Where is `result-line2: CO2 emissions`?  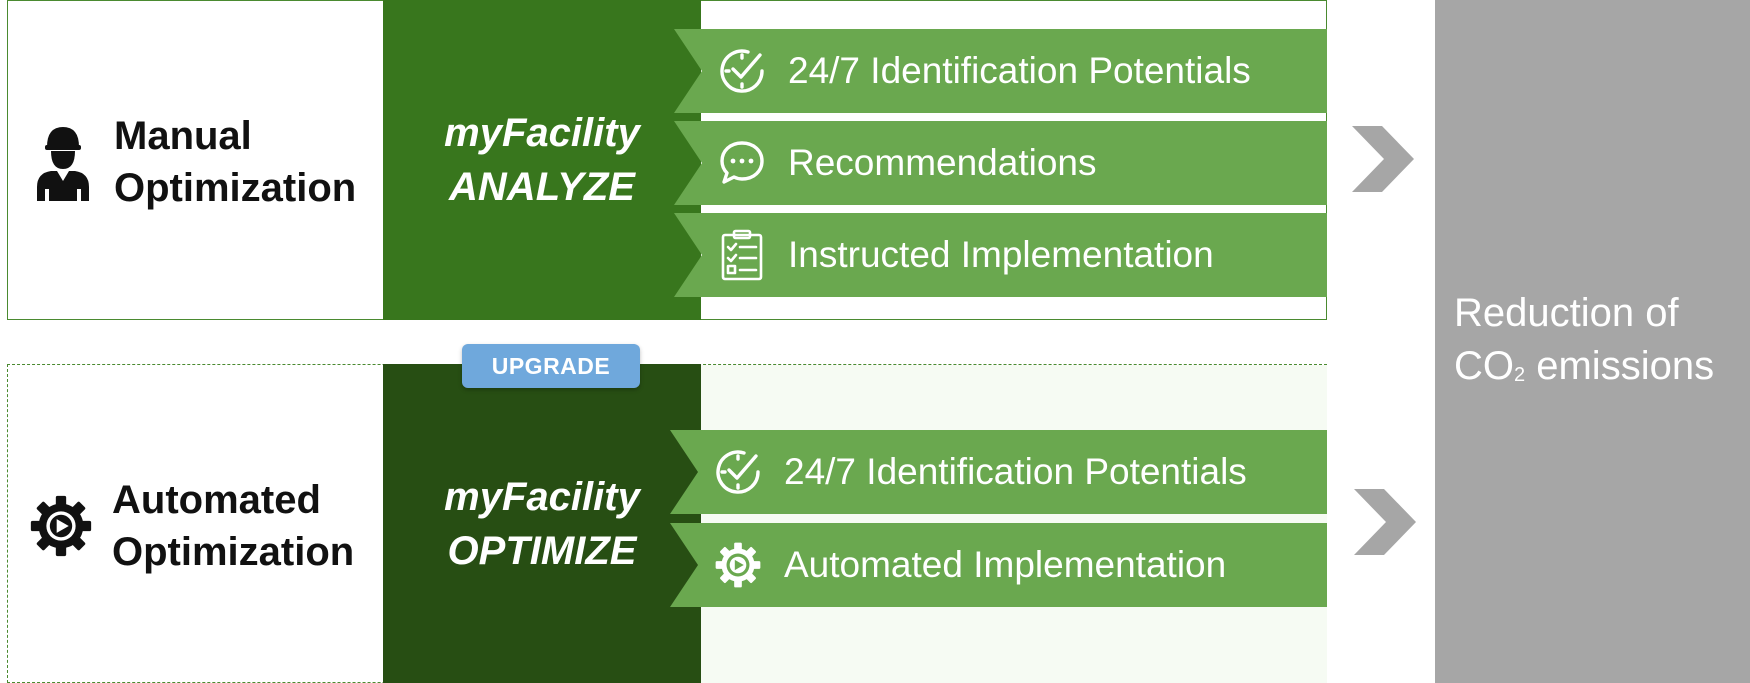 result-line2: CO2 emissions is located at coordinates (1584, 370).